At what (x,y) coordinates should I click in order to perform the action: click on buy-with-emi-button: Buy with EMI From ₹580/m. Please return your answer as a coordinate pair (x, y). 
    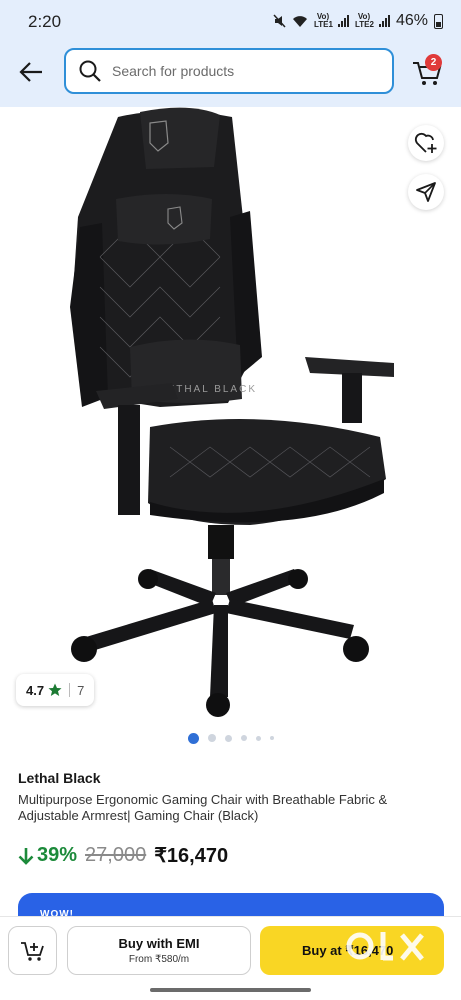
    Looking at the image, I should click on (159, 950).